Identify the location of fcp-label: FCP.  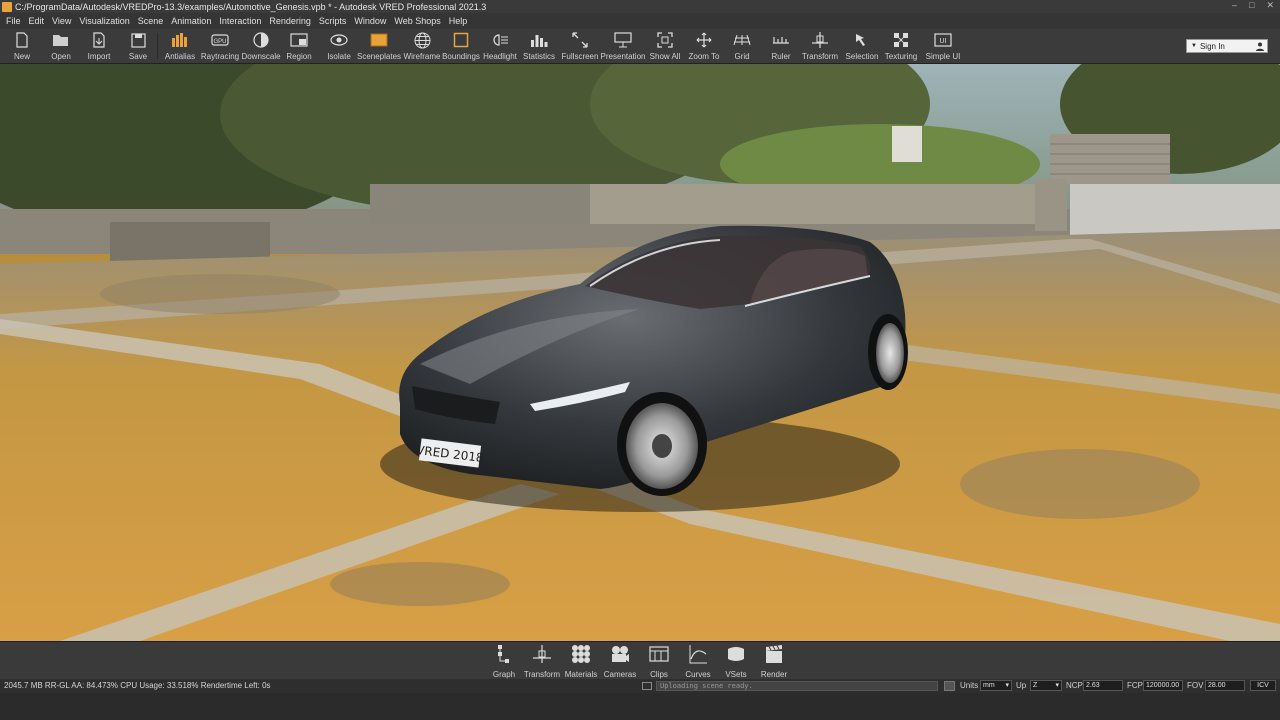
(1135, 685).